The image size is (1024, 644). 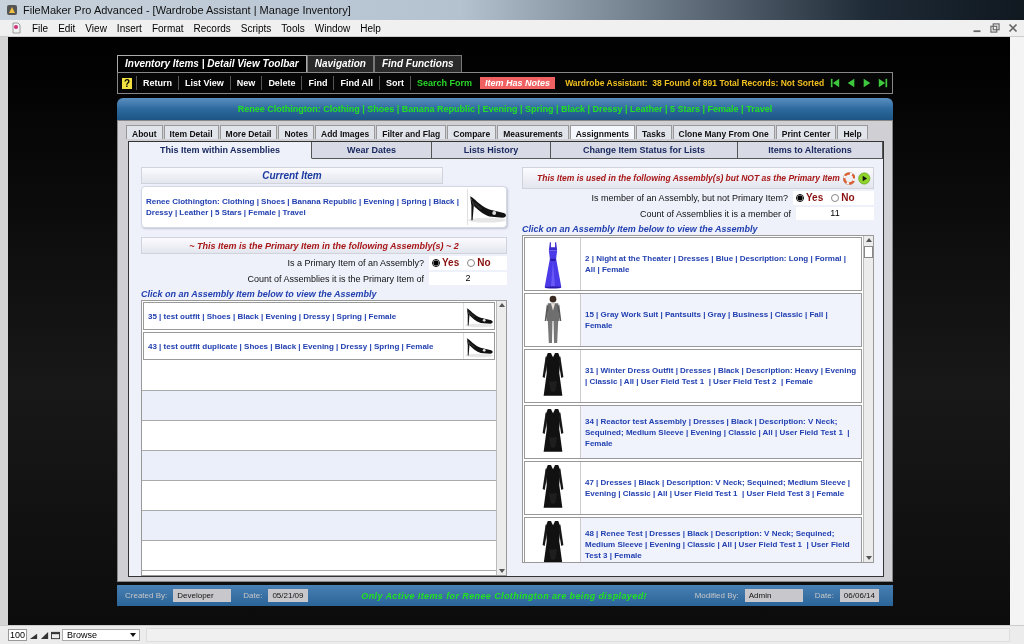 I want to click on scroll-thumb, so click(x=868, y=252).